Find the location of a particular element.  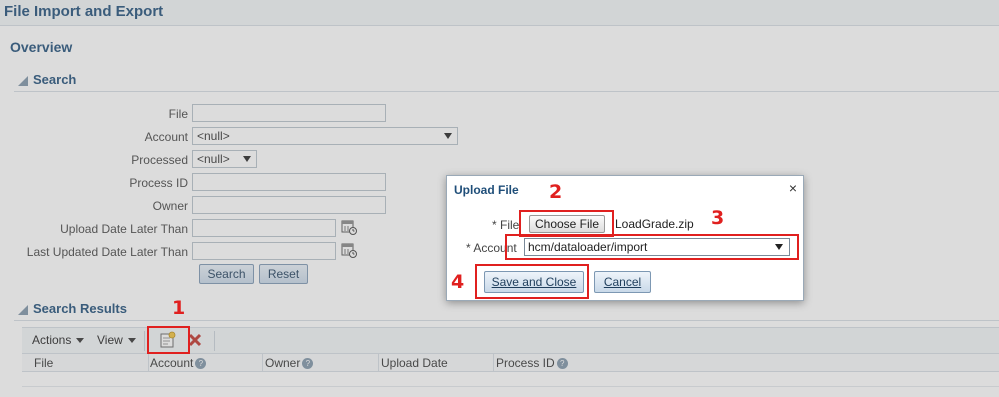

close-icon: × is located at coordinates (793, 188).